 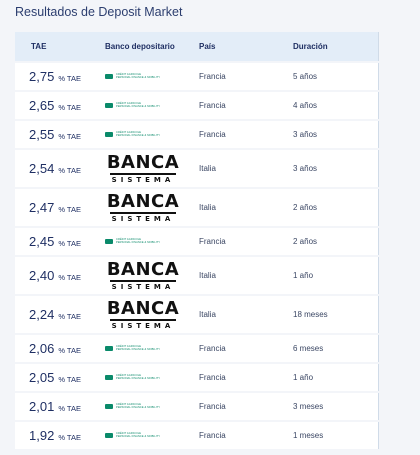 What do you see at coordinates (305, 76) in the screenshot?
I see `duration-cell: 5 años` at bounding box center [305, 76].